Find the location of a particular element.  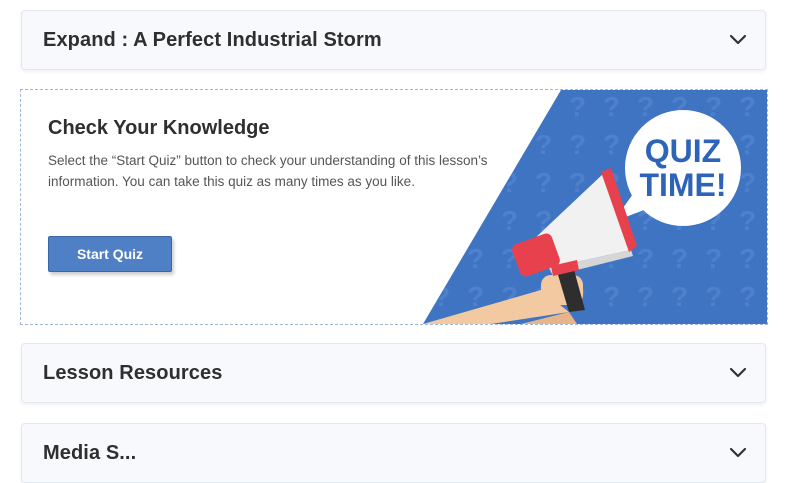

quiz-heading: Check Your Knowledge is located at coordinates (159, 128).